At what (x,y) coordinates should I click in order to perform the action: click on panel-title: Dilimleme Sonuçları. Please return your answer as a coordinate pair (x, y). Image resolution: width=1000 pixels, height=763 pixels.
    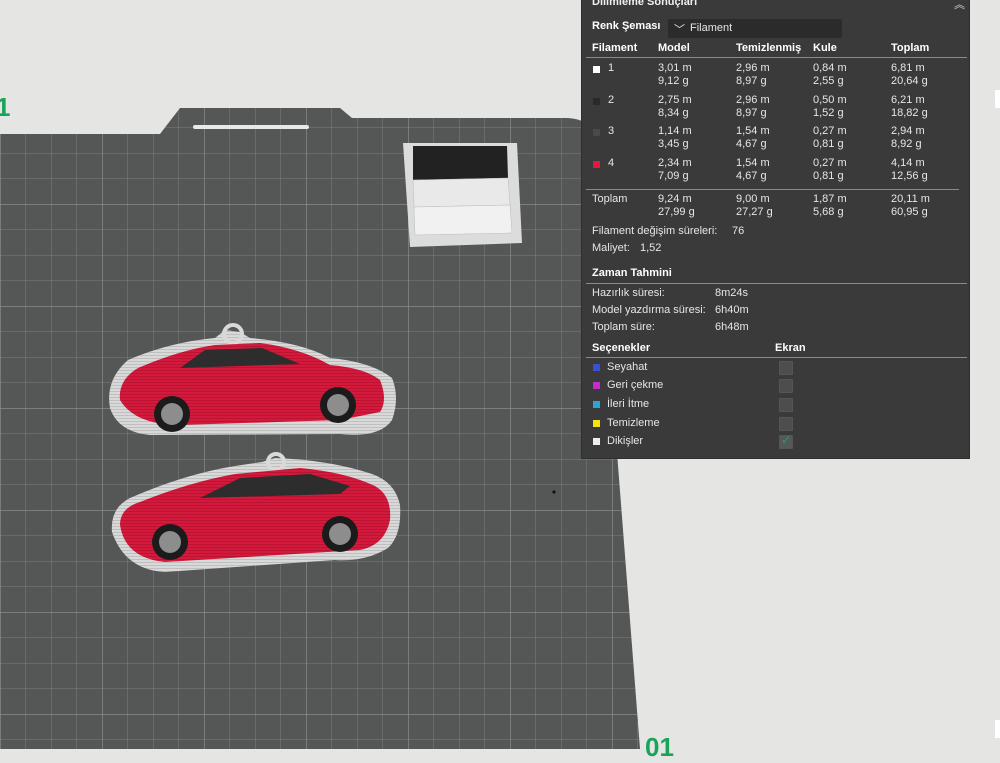
    Looking at the image, I should click on (645, 4).